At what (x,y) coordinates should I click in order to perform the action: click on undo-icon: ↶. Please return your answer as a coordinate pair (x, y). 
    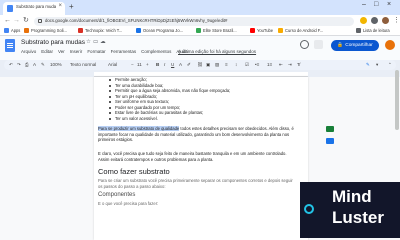
    Looking at the image, I should click on (11, 65).